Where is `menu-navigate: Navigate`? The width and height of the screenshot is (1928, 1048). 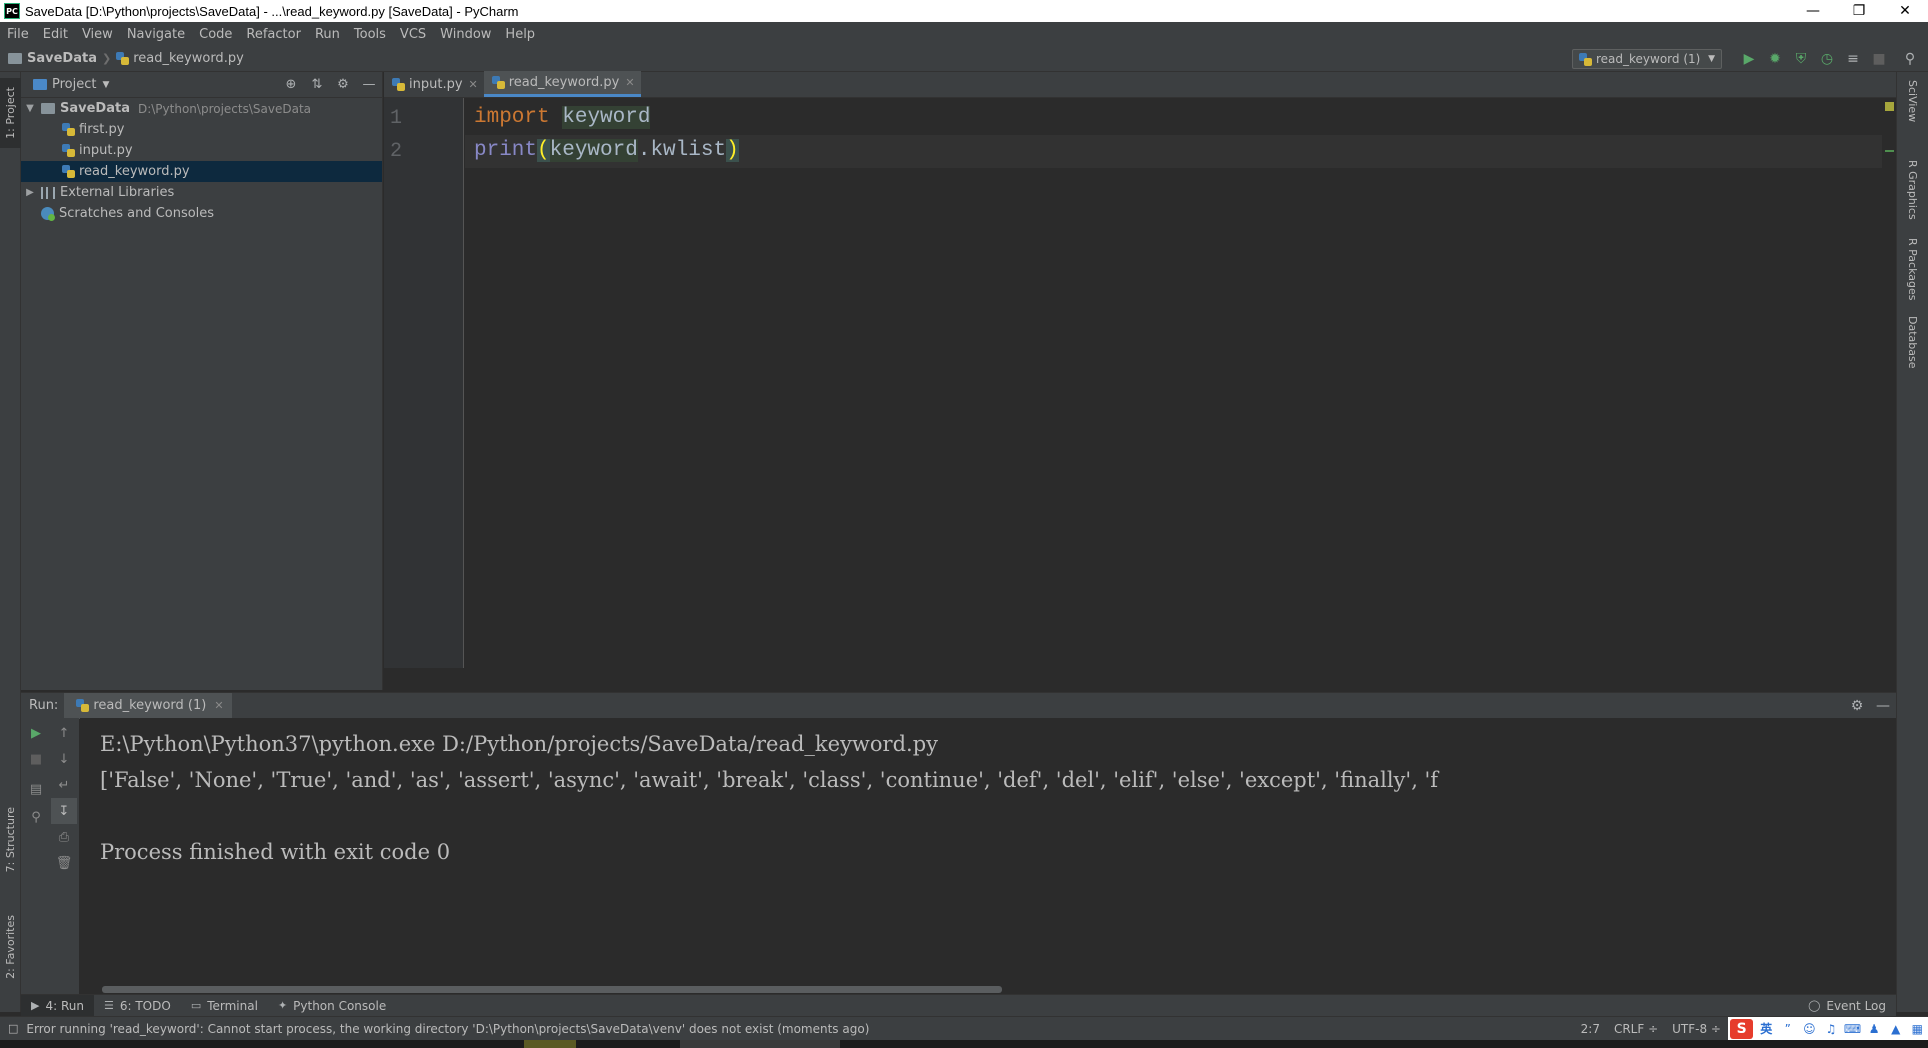 menu-navigate: Navigate is located at coordinates (156, 34).